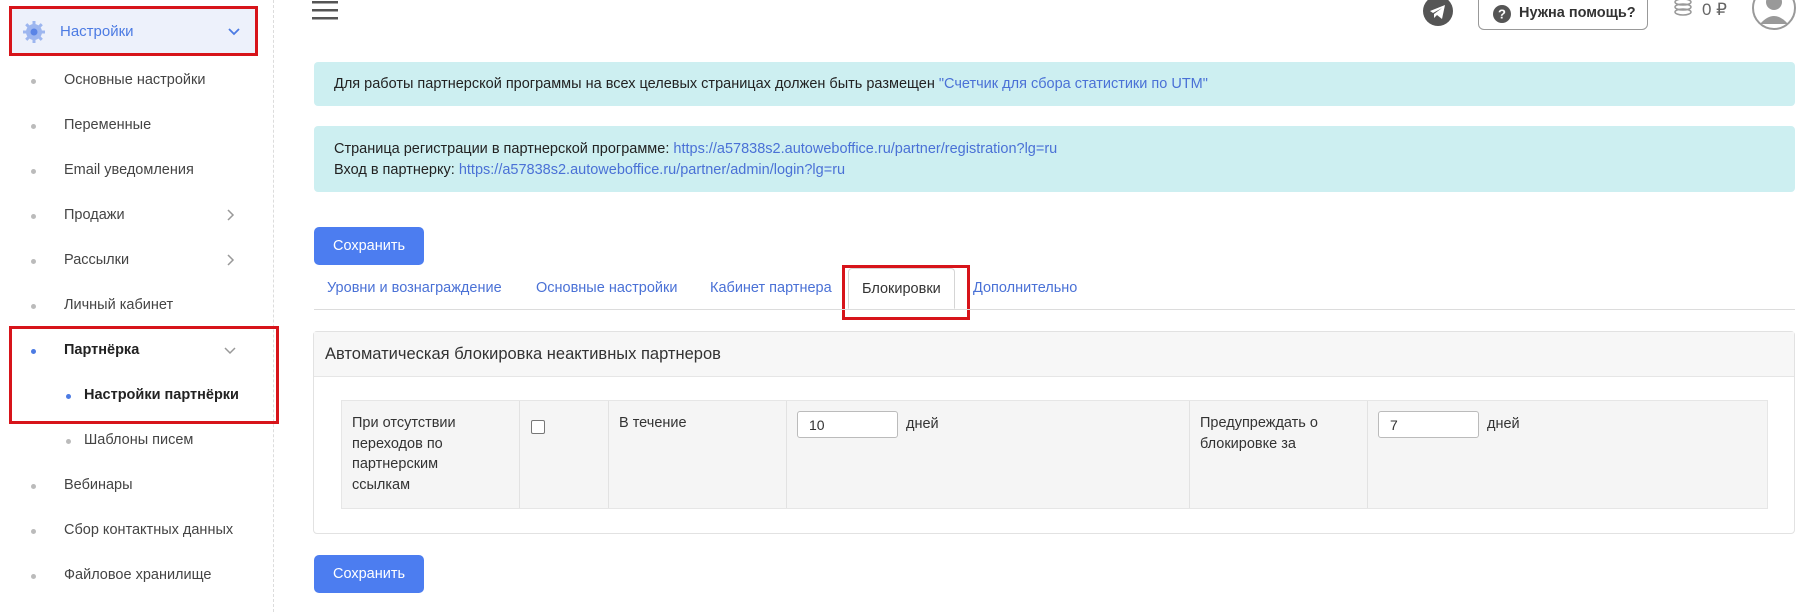 The image size is (1810, 612). I want to click on coins-icon, so click(1683, 8).